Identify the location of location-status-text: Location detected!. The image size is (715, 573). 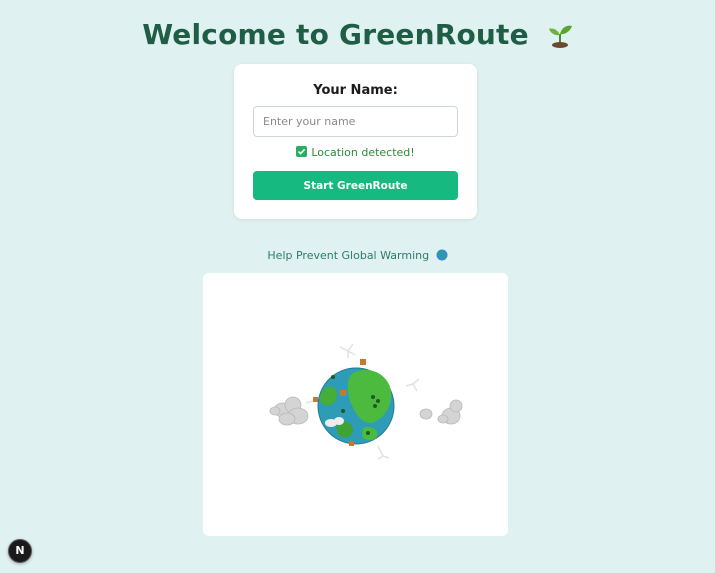
(363, 152).